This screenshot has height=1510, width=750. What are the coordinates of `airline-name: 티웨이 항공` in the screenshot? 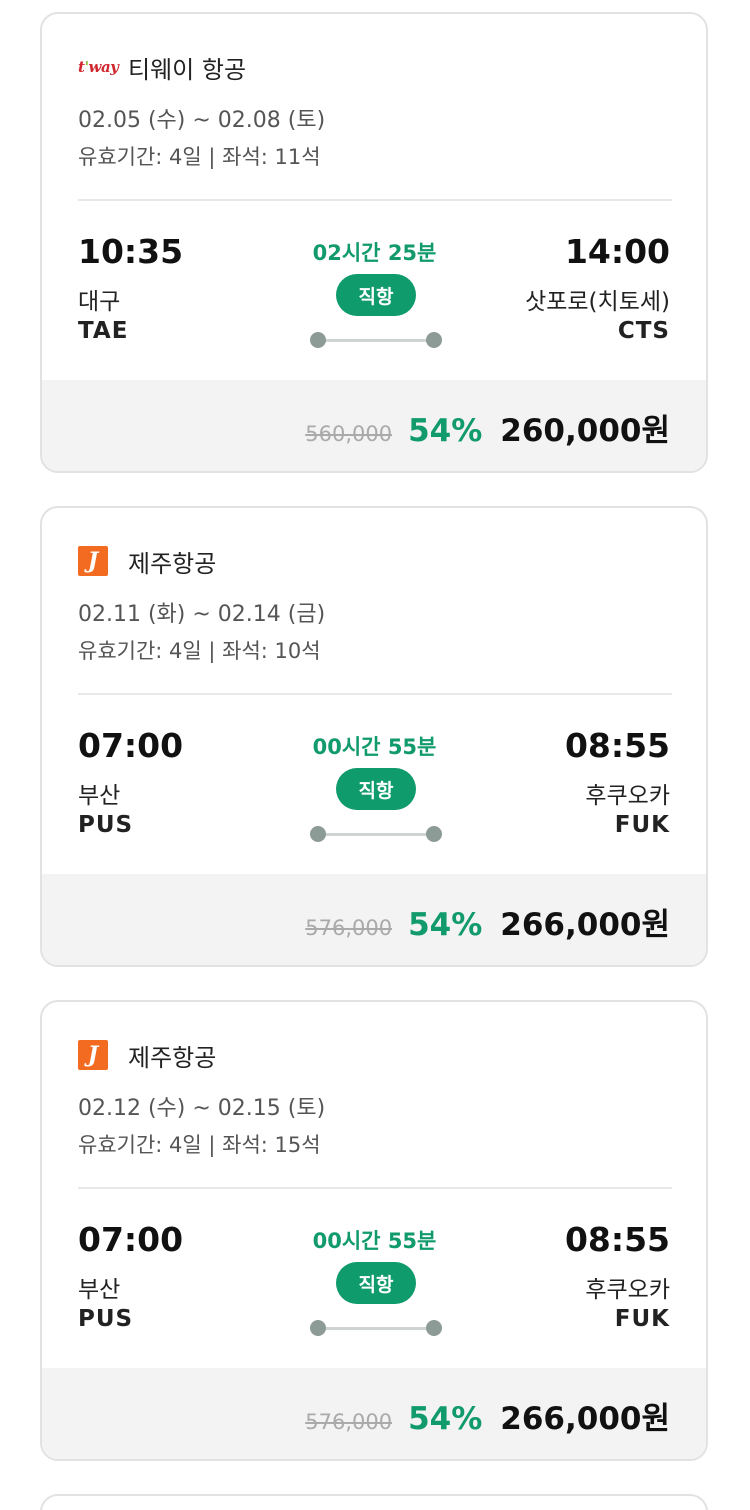 It's located at (187, 69).